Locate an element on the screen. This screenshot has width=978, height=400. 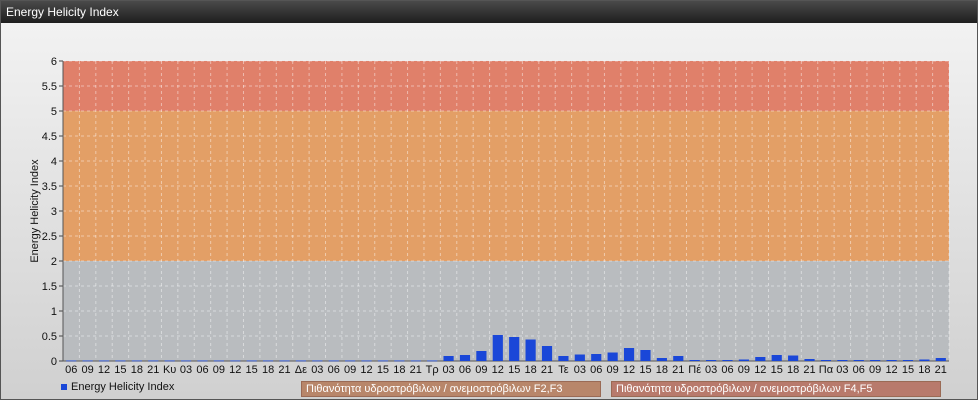
y-tick-label: 5 is located at coordinates (54, 112).